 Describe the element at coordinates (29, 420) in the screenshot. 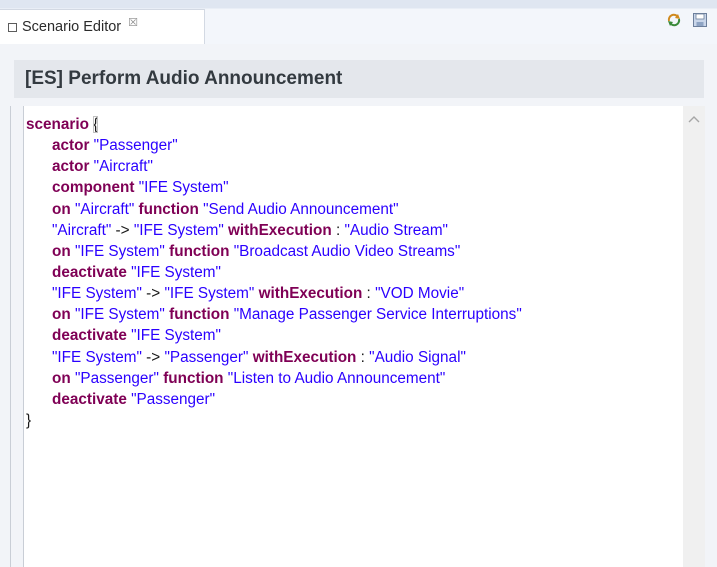

I see `code-token: }` at that location.